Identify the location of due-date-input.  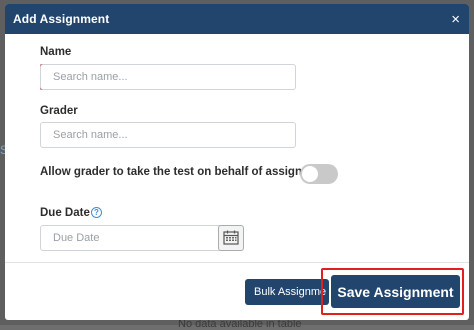
(130, 238).